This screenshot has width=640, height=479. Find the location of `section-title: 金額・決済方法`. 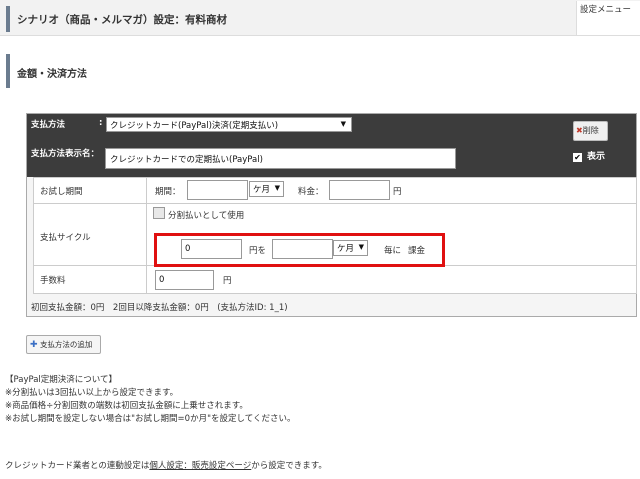

section-title: 金額・決済方法 is located at coordinates (52, 74).